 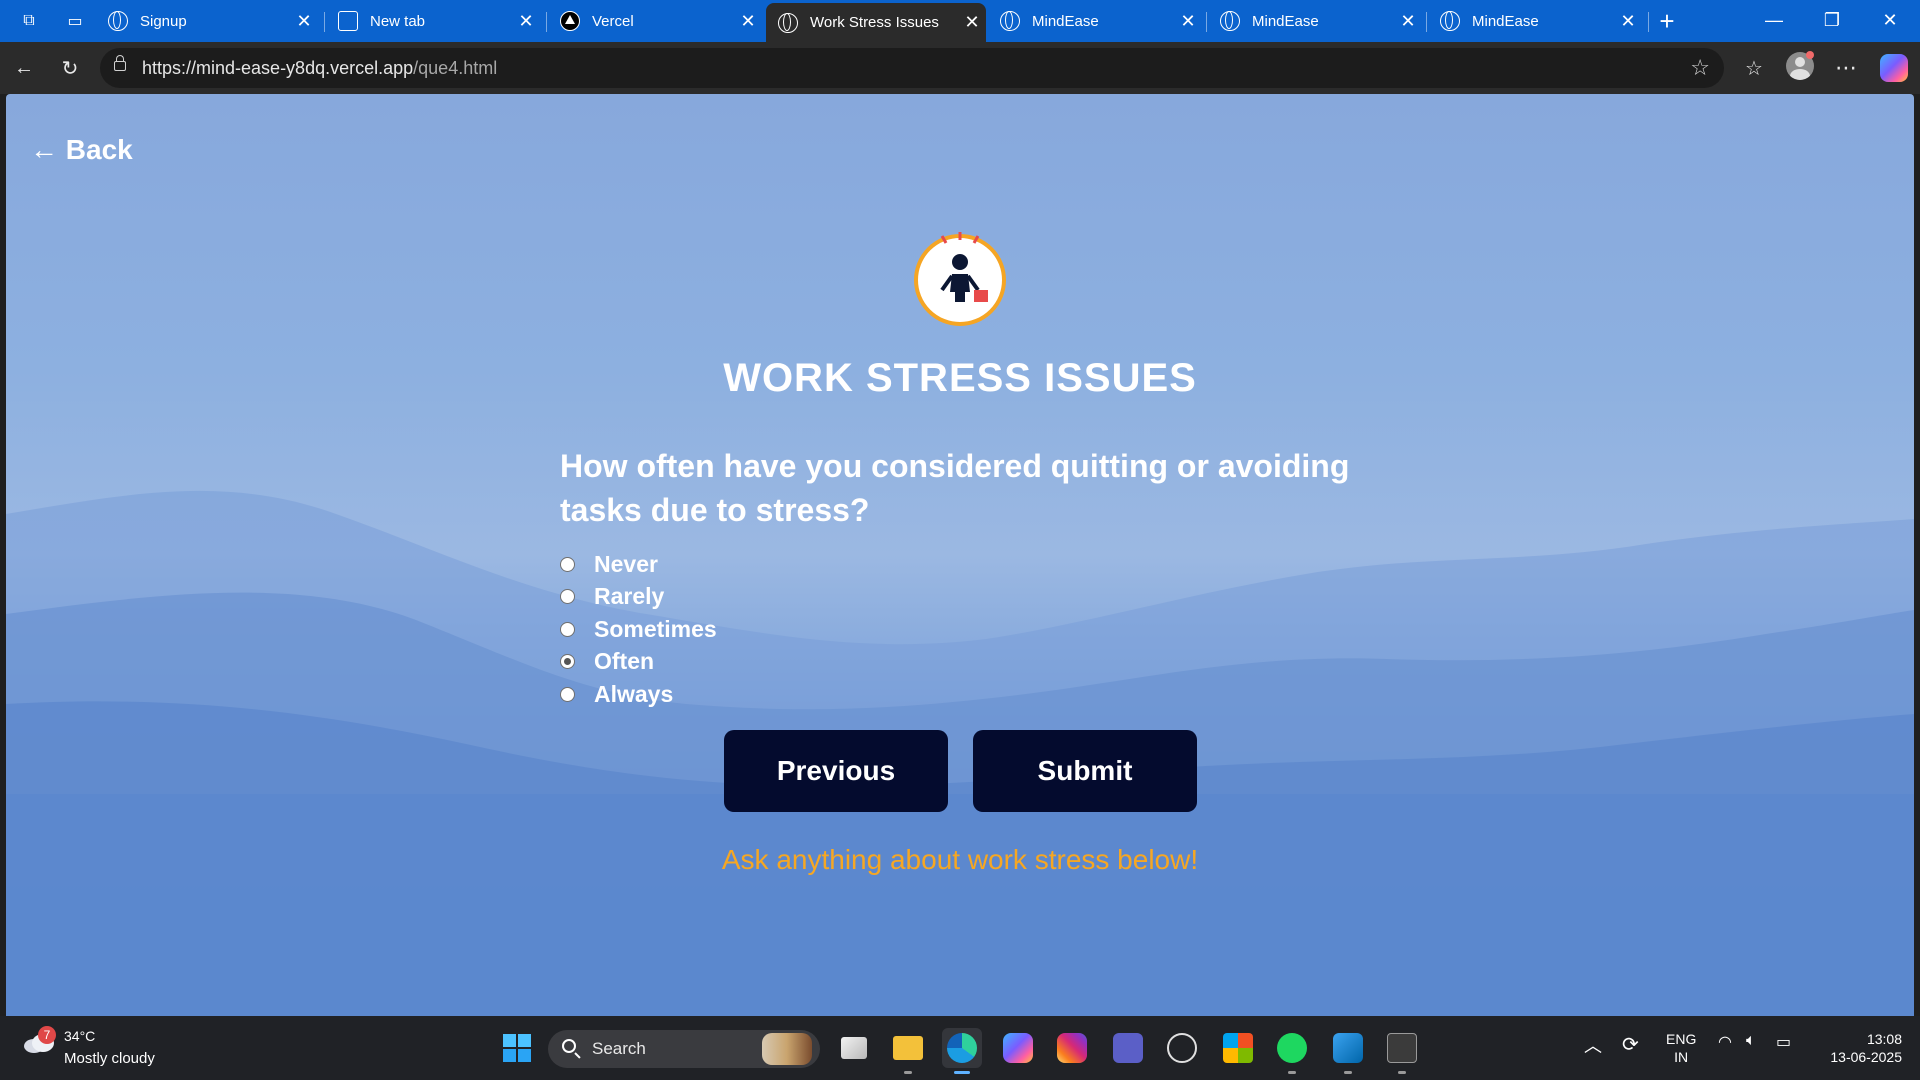 What do you see at coordinates (1085, 771) in the screenshot?
I see `submit-button: Submit` at bounding box center [1085, 771].